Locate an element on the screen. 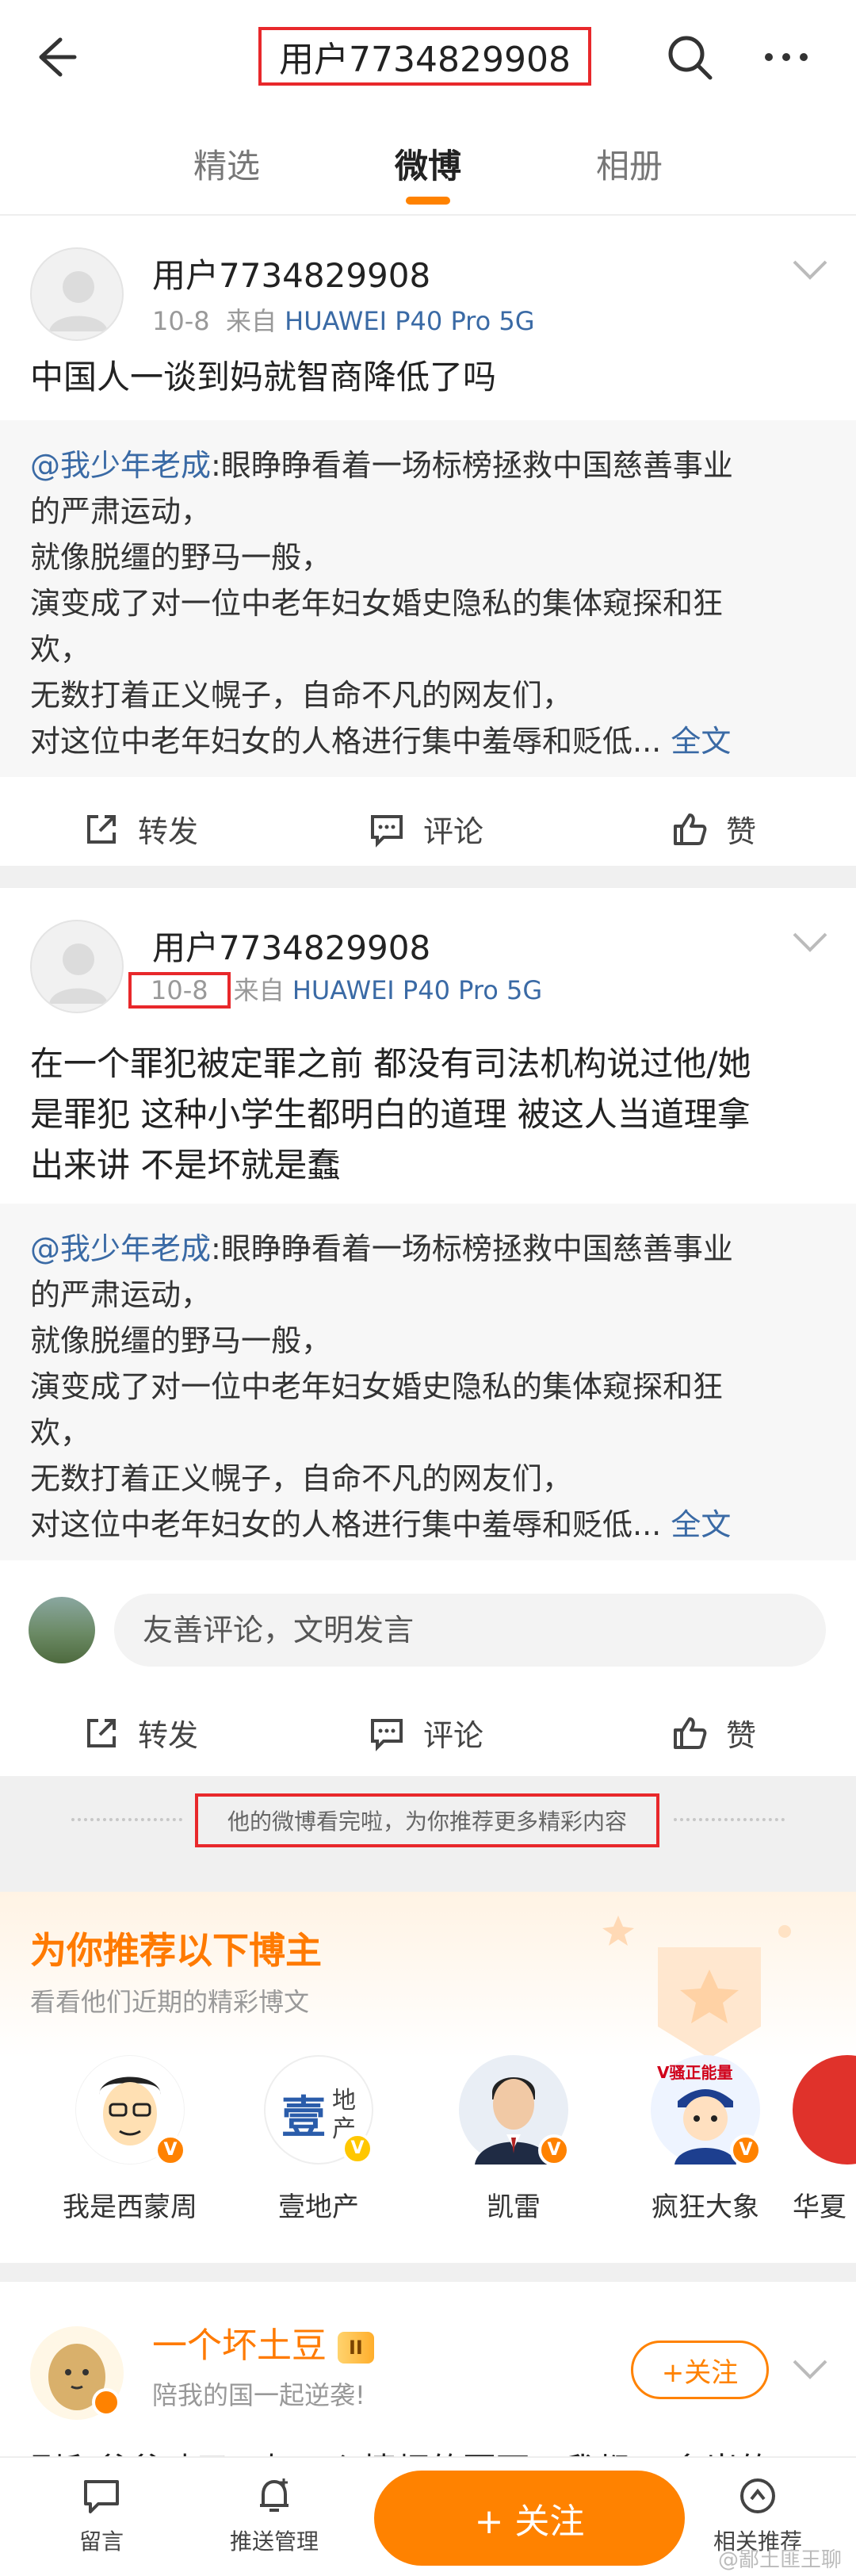 Image resolution: width=856 pixels, height=2576 pixels. blogger-avatar is located at coordinates (824, 2110).